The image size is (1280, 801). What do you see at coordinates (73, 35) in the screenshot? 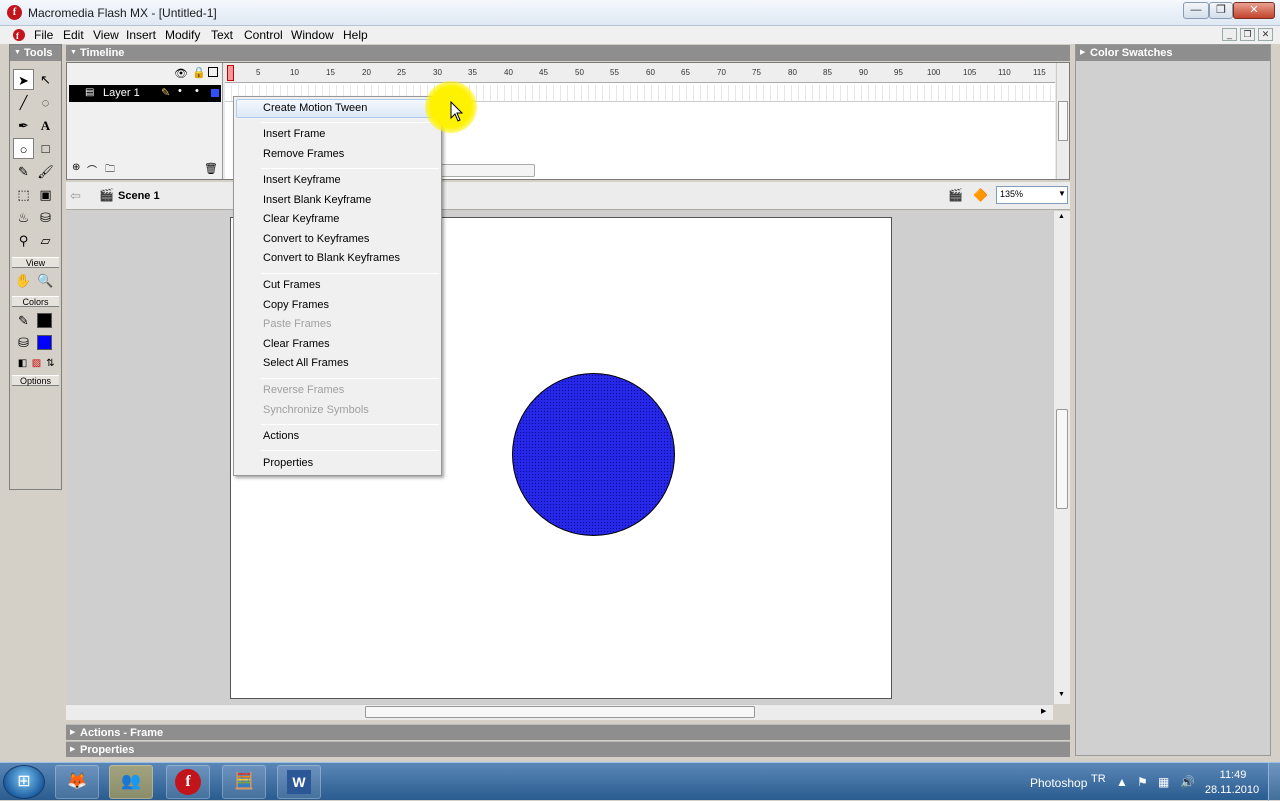
I see `menu-edit: Edit` at bounding box center [73, 35].